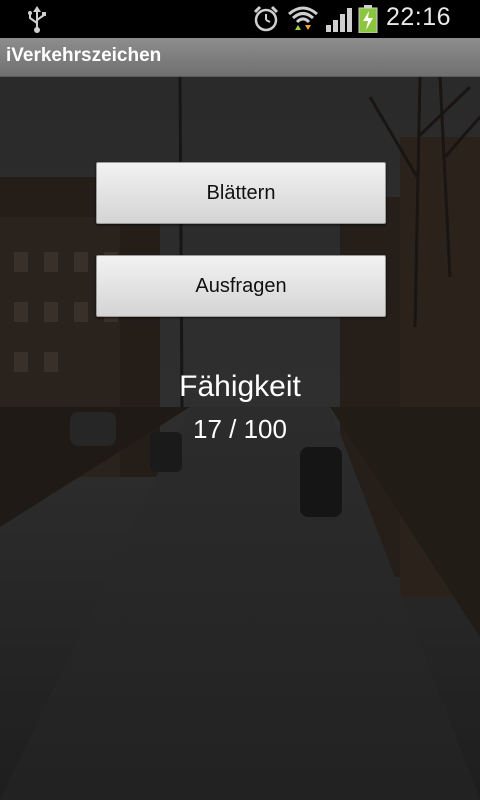  I want to click on clock: 22:16, so click(419, 17).